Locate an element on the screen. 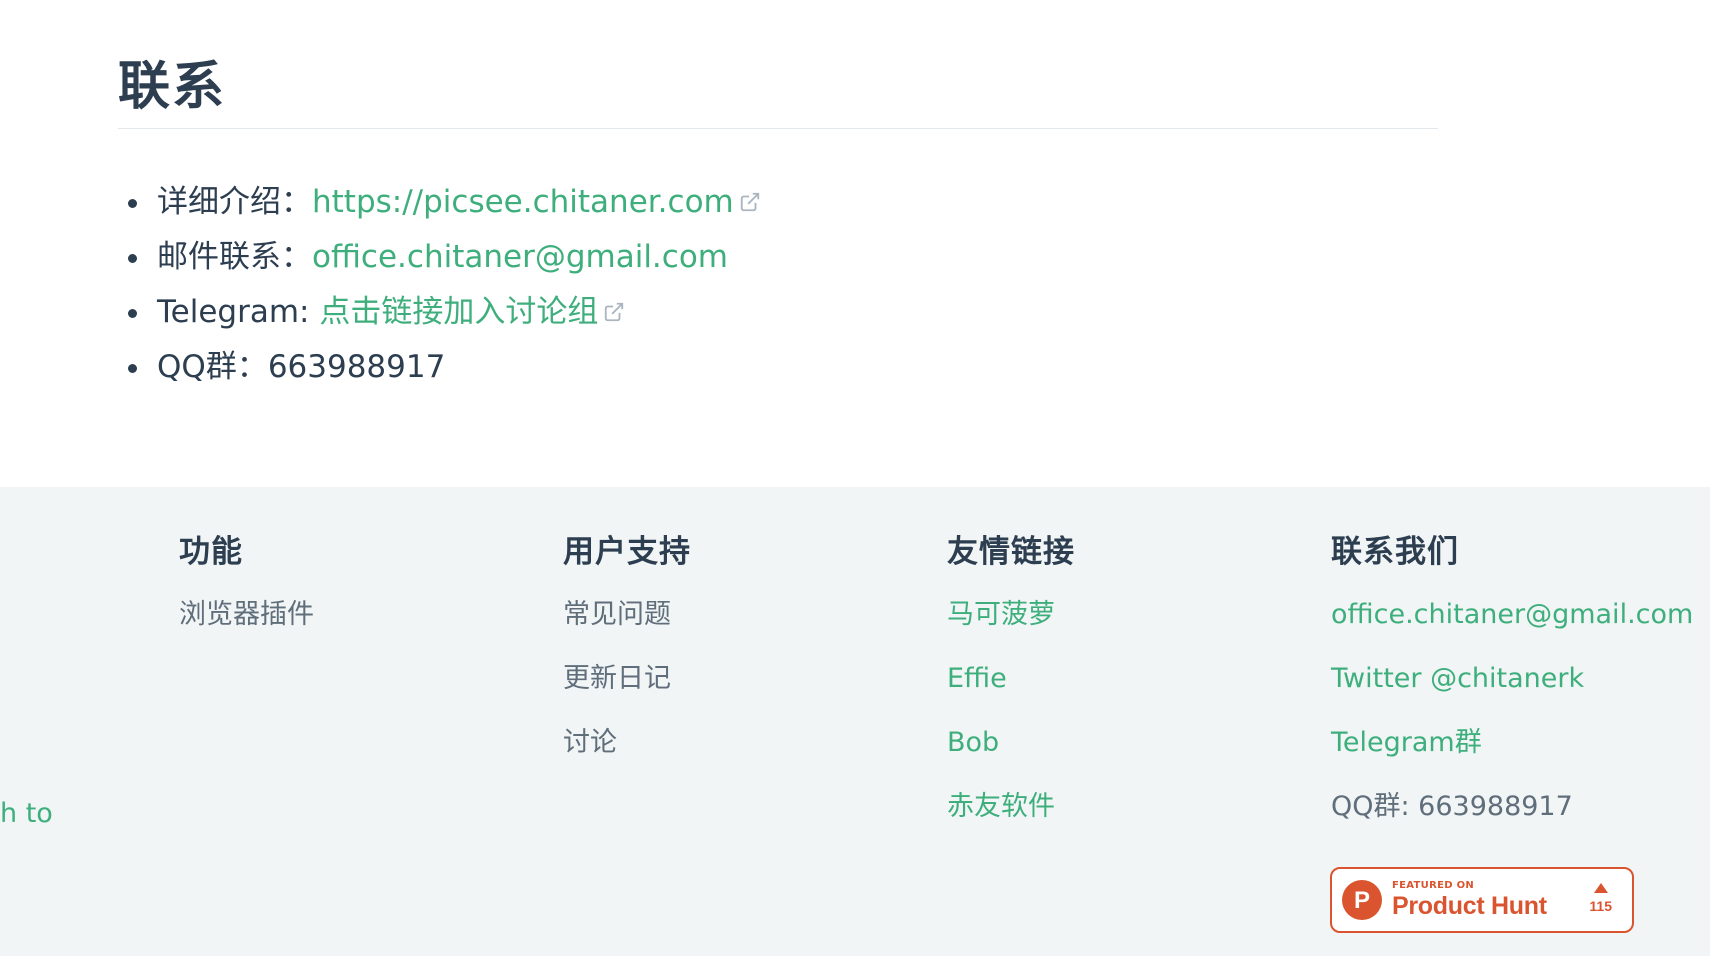 Image resolution: width=1710 pixels, height=956 pixels. product-hunt-badge: P FEATURED ON Product Hunt 115 is located at coordinates (1482, 900).